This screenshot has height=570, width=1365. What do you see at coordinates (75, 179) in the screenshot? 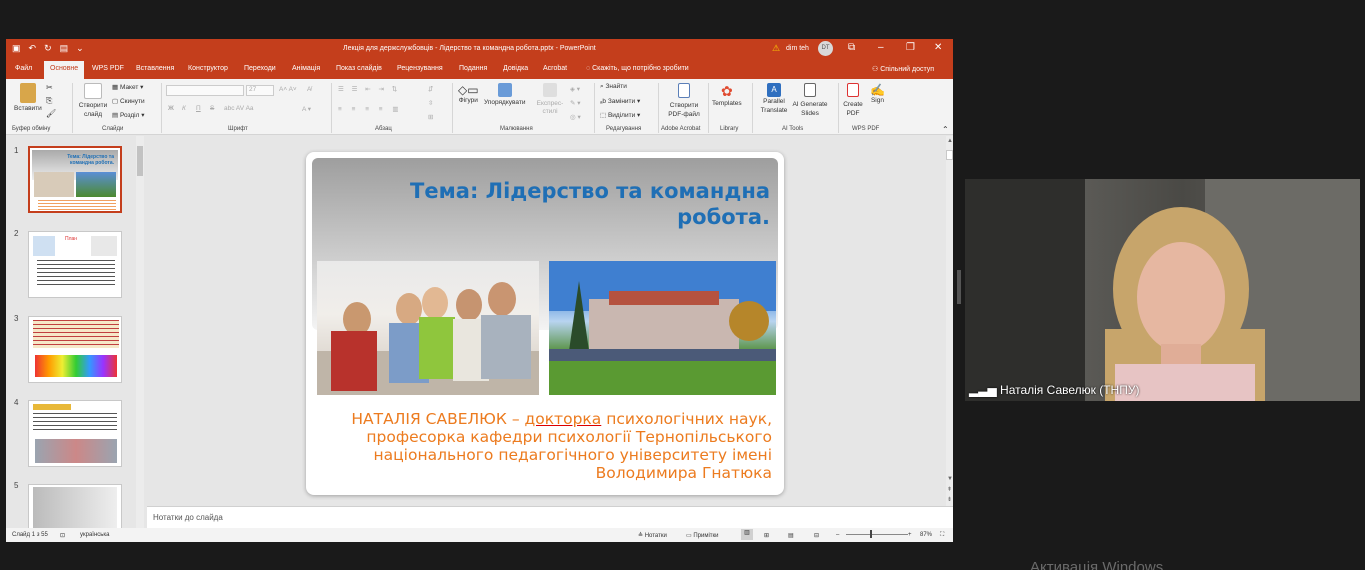
I see `slide-thumbnail-1: Тема: Лідерство та командна робота.` at bounding box center [75, 179].